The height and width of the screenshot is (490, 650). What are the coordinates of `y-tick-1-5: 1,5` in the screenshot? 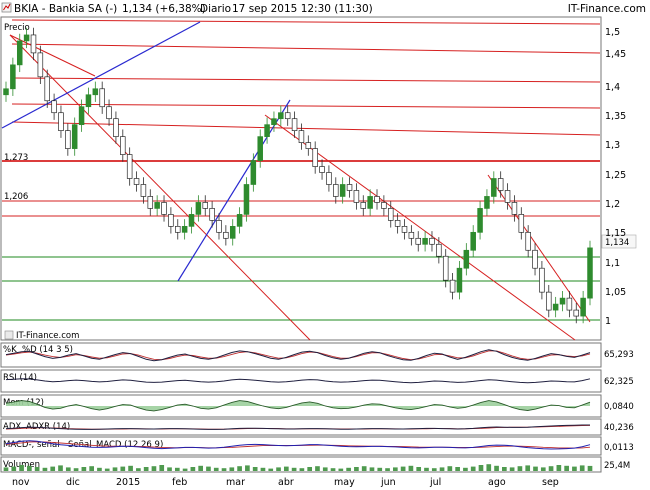 It's located at (612, 32).